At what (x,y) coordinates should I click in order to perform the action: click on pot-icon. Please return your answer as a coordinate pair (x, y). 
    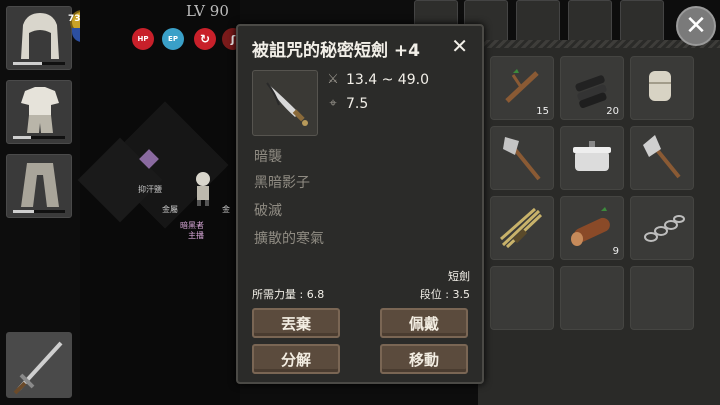
    Looking at the image, I should click on (592, 156).